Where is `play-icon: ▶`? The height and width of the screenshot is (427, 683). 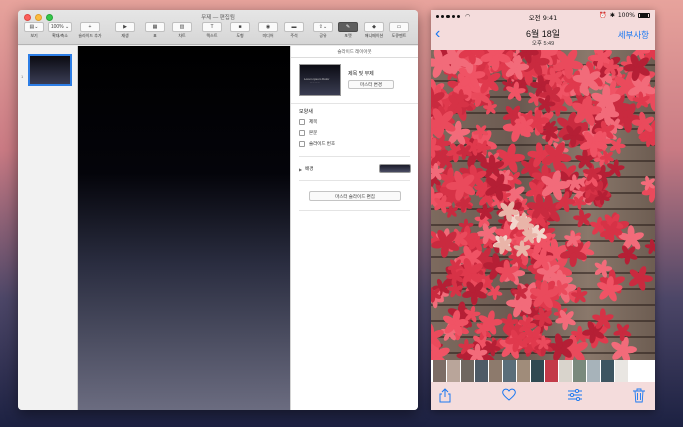 play-icon: ▶ is located at coordinates (125, 27).